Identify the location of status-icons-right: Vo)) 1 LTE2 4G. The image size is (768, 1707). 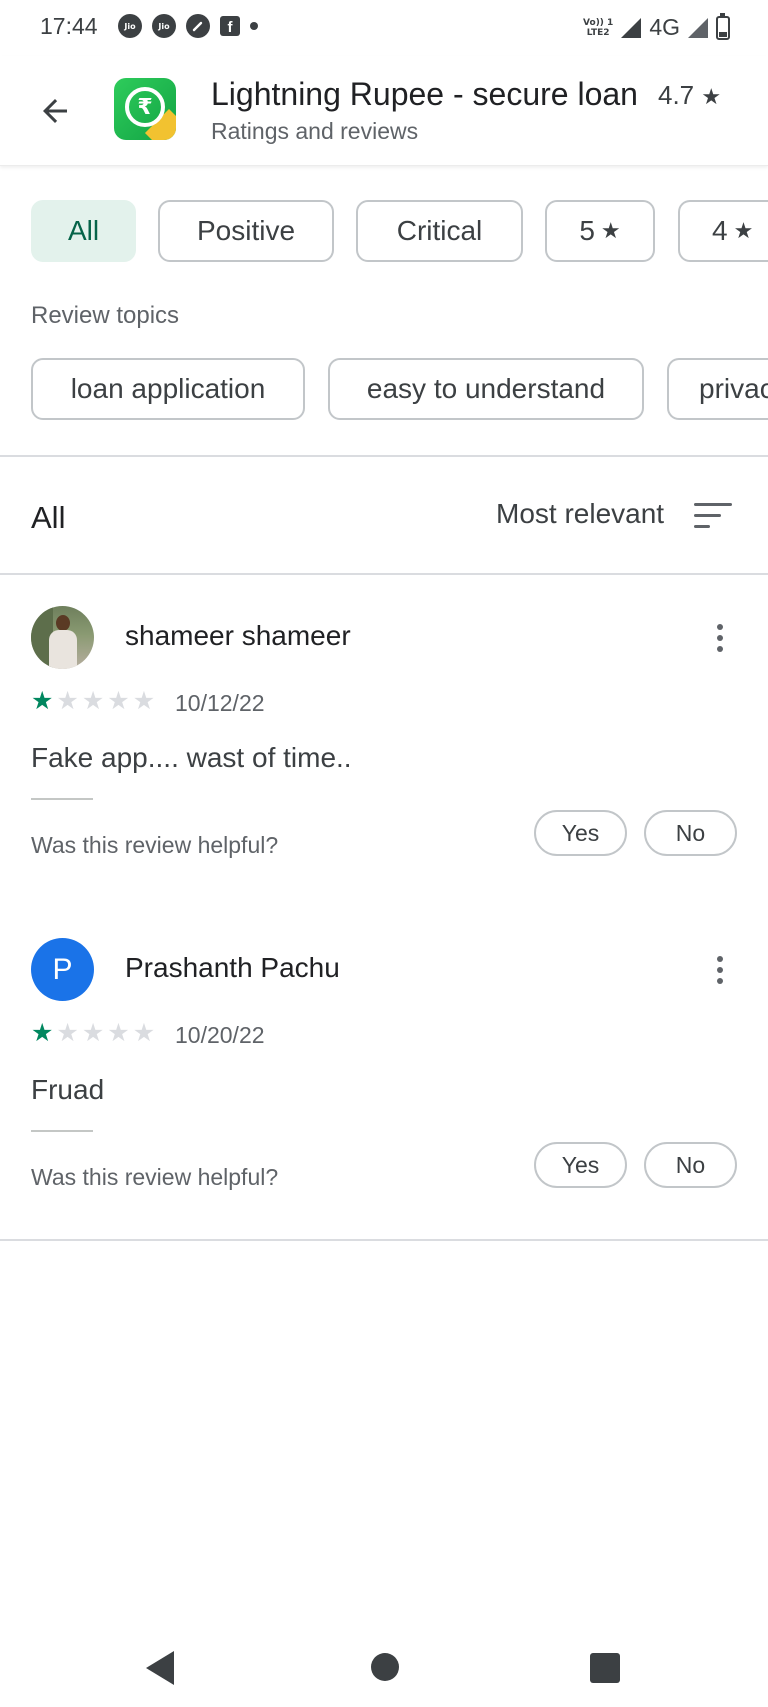
(656, 26).